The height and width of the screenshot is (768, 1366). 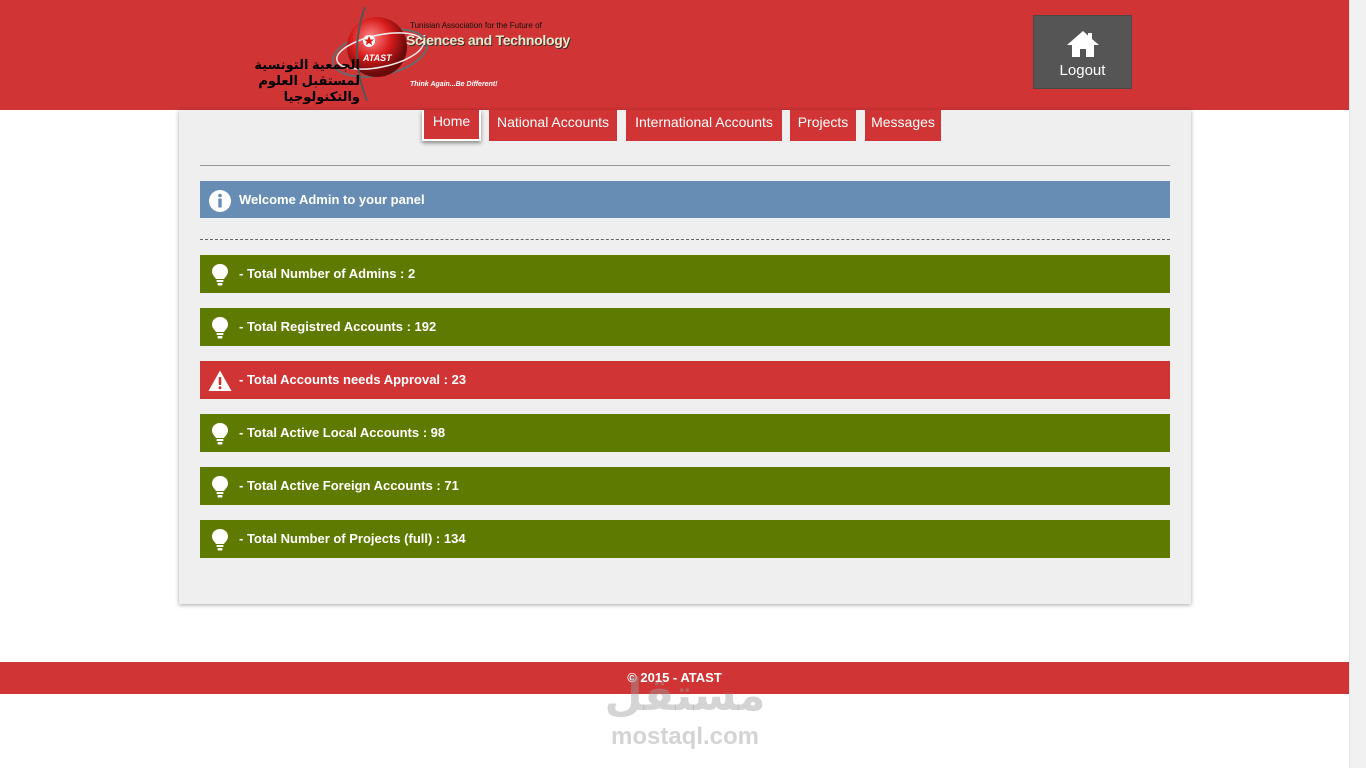 I want to click on stat-text: - Total Accounts needs Approval : 23, so click(x=353, y=379).